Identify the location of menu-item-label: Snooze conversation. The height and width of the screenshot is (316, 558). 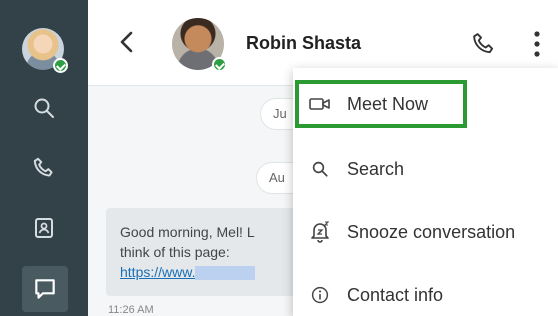
(431, 231).